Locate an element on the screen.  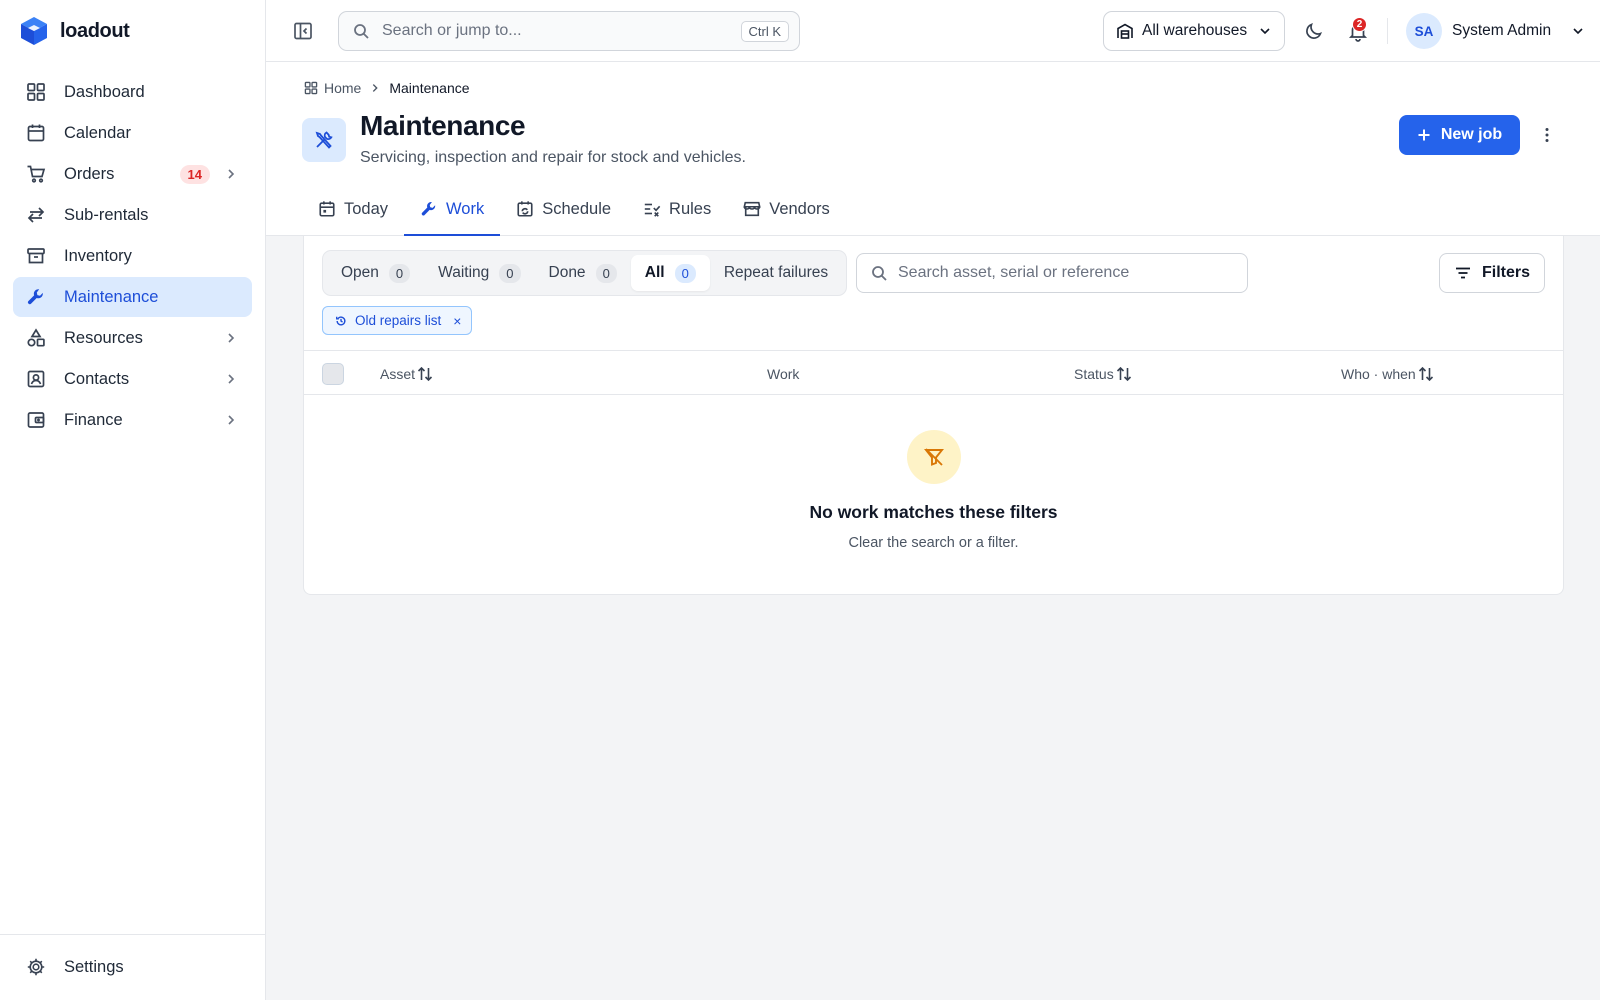
sidebar-item-resources: Resources is located at coordinates (132, 338).